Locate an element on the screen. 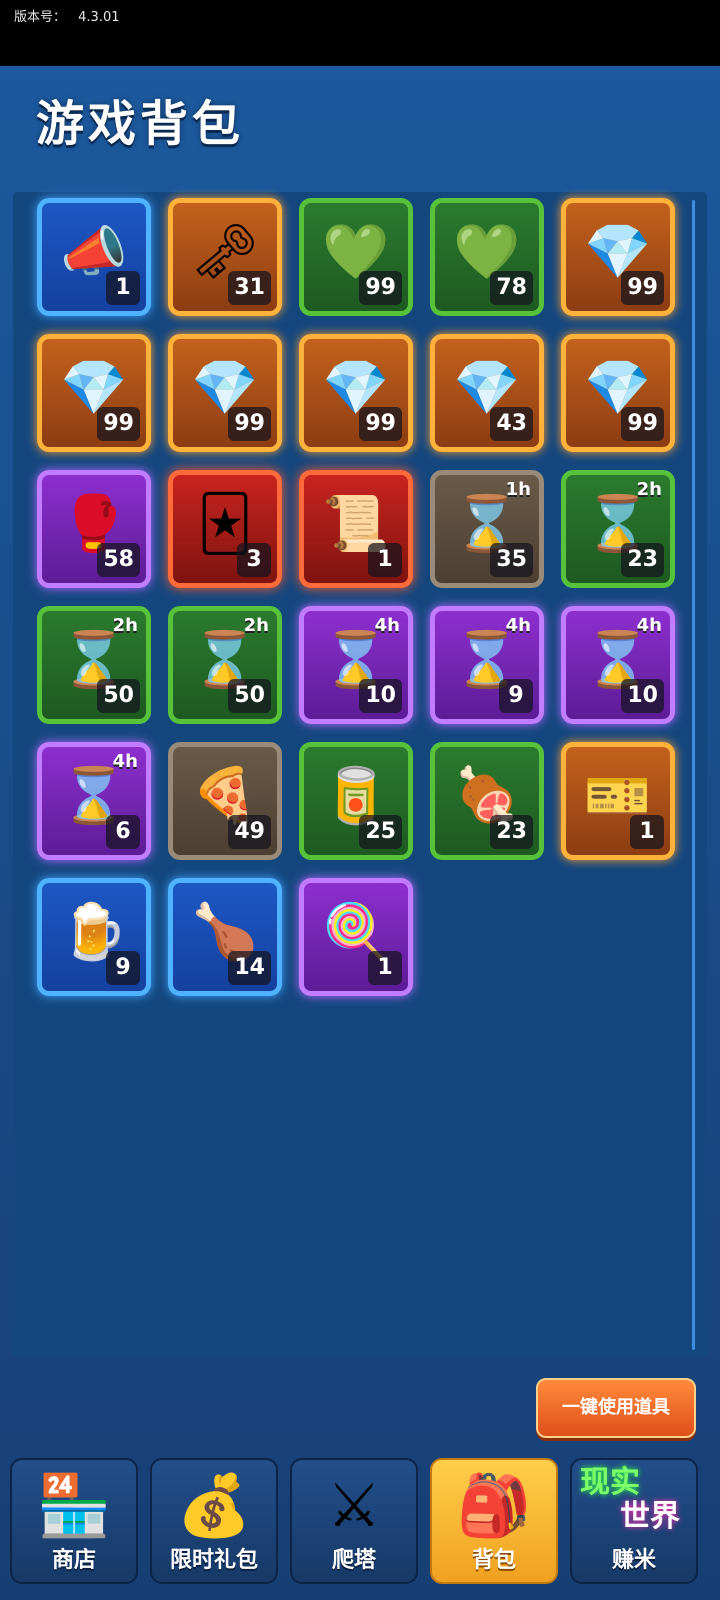 Image resolution: width=720 pixels, height=1600 pixels. item-count: 3 is located at coordinates (254, 560).